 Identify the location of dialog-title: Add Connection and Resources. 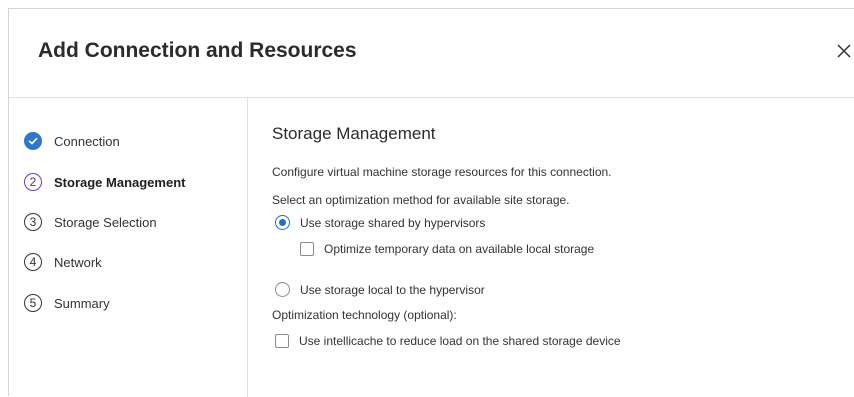
(197, 50).